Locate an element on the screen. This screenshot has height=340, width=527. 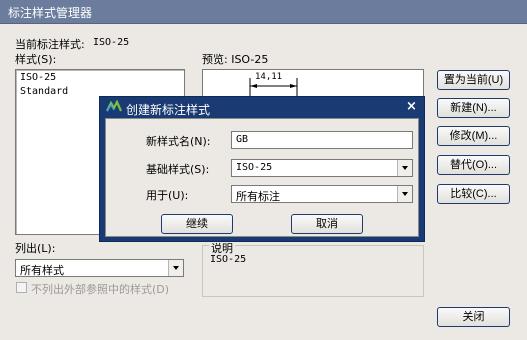
current-style-value: ISO-25 is located at coordinates (111, 42).